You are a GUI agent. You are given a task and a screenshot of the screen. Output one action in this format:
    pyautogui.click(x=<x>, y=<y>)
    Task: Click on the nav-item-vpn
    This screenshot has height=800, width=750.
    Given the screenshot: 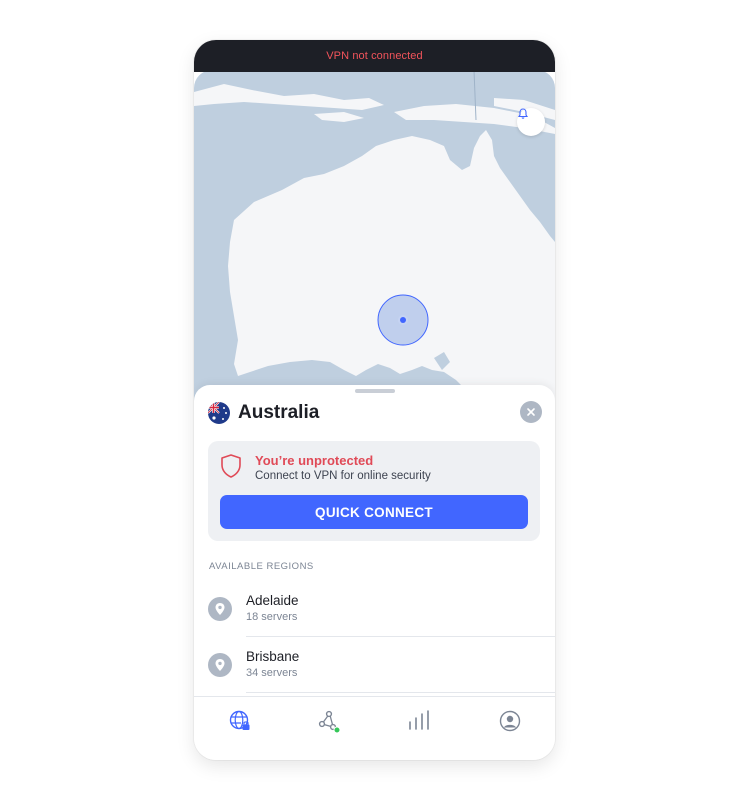 What is the action you would take?
    pyautogui.click(x=240, y=721)
    